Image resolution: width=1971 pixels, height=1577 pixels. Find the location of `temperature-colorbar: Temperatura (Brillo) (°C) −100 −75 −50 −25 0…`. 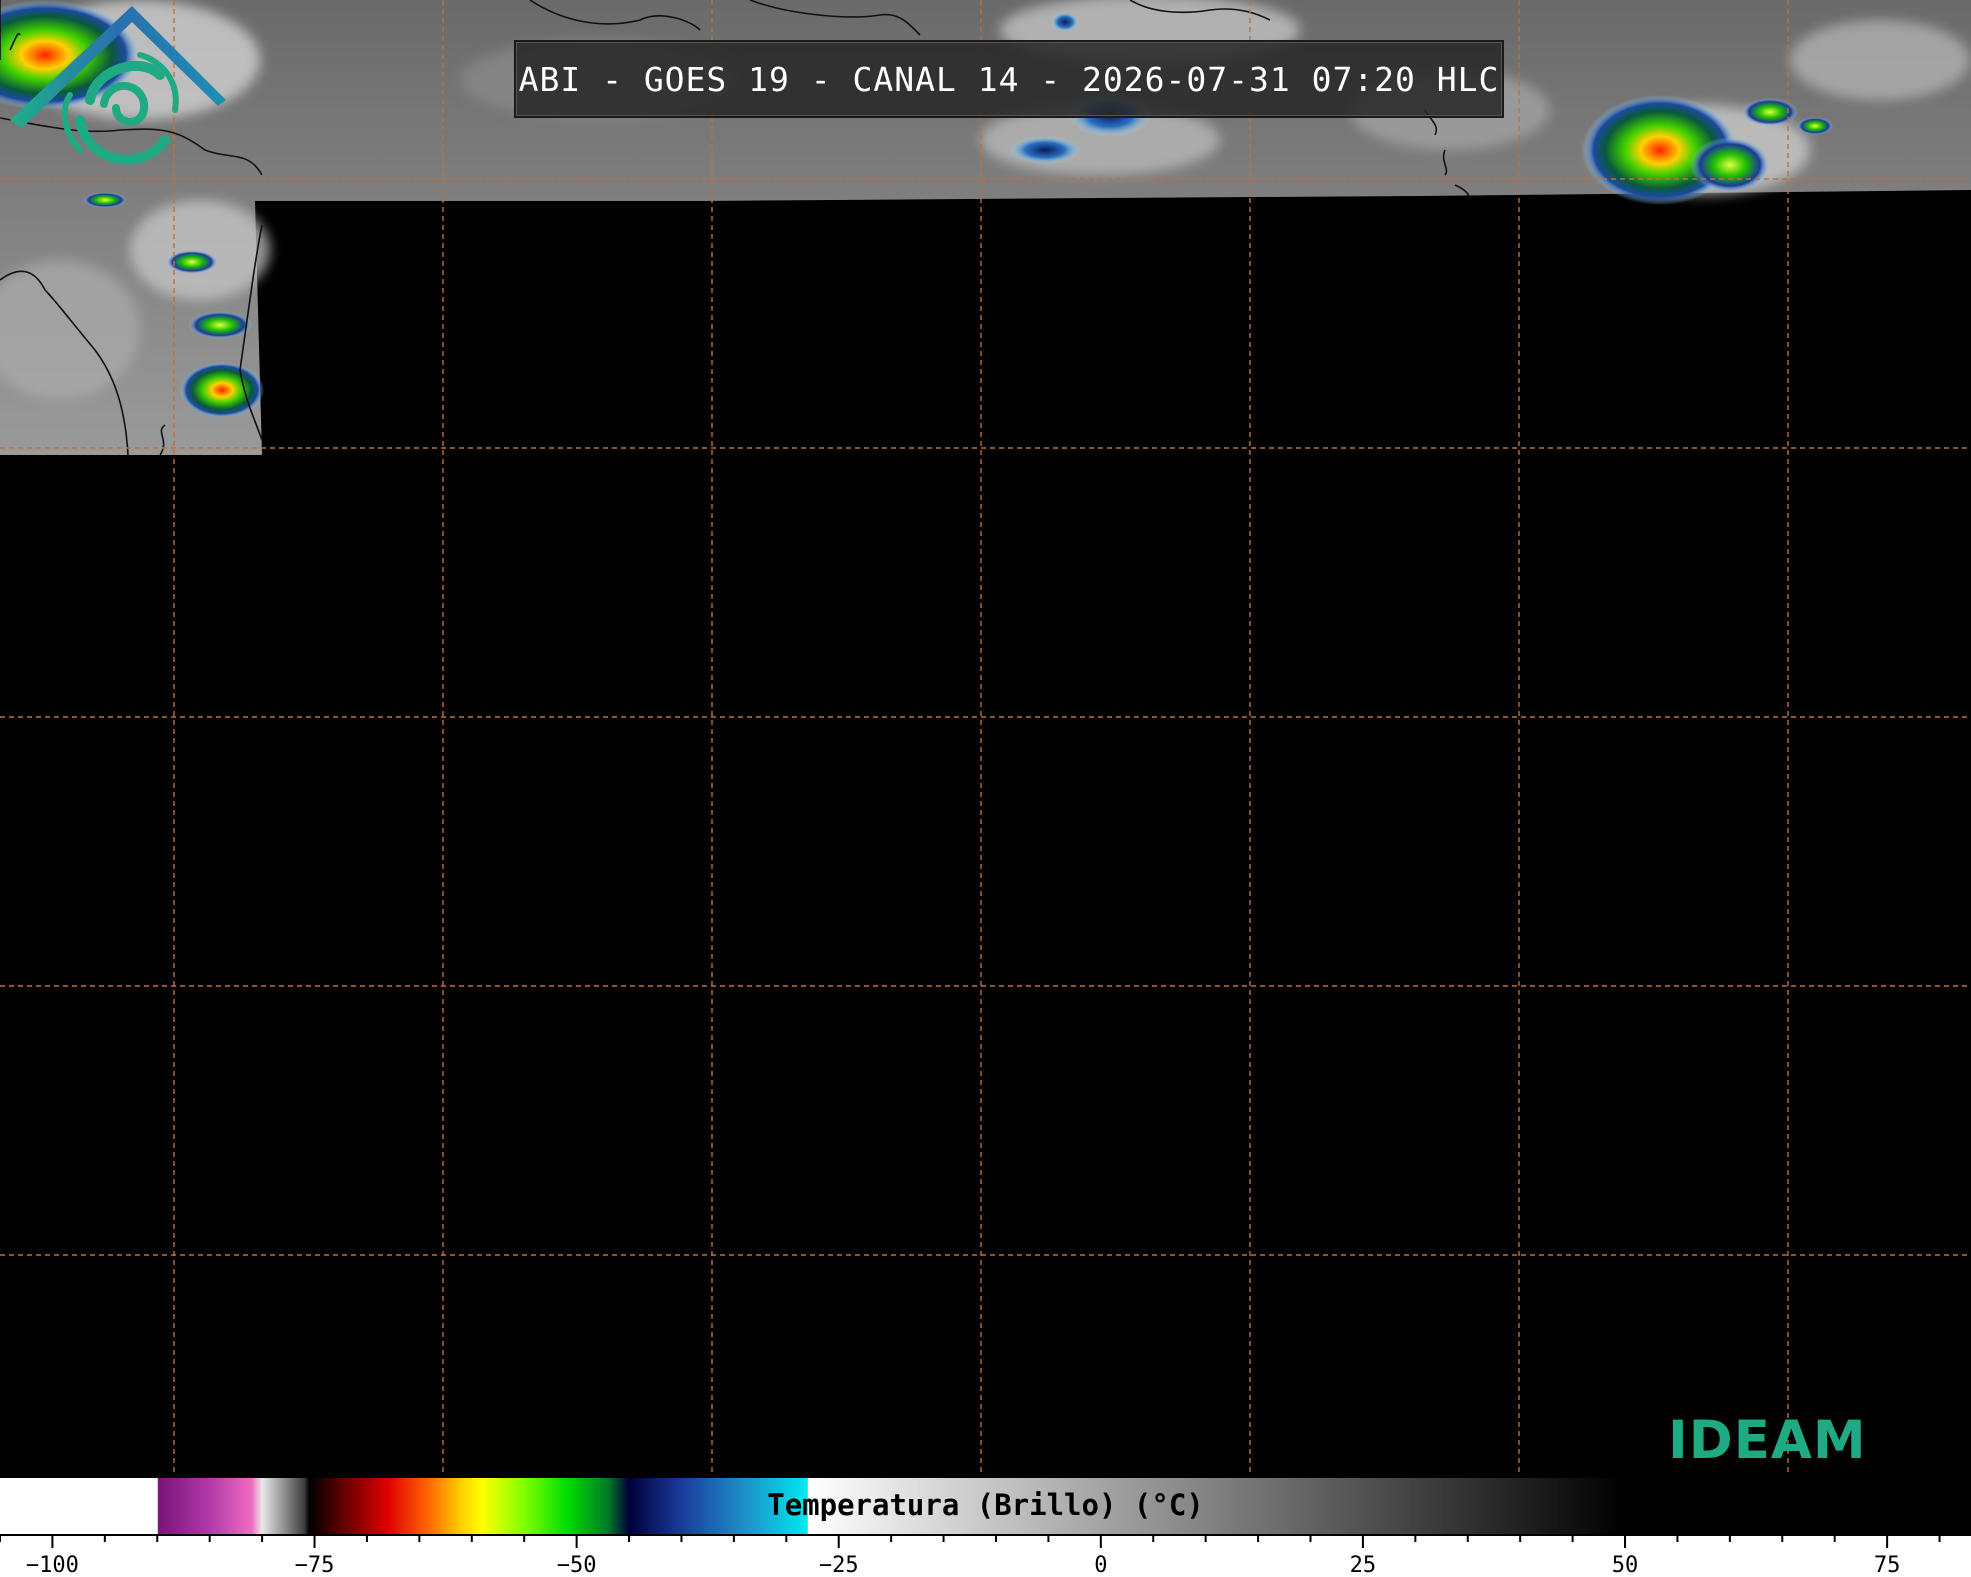

temperature-colorbar: Temperatura (Brillo) (°C) −100 −75 −50 −25 0… is located at coordinates (985, 1527).